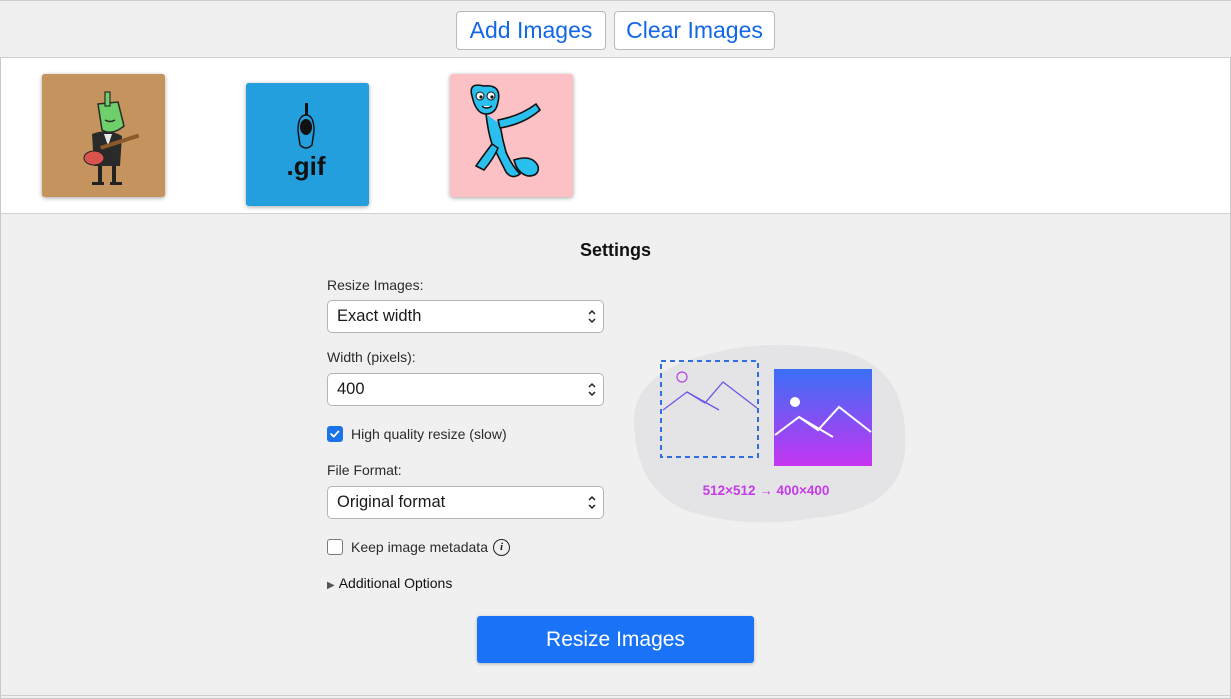 This screenshot has width=1231, height=699. What do you see at coordinates (769, 433) in the screenshot?
I see `resize-illustration` at bounding box center [769, 433].